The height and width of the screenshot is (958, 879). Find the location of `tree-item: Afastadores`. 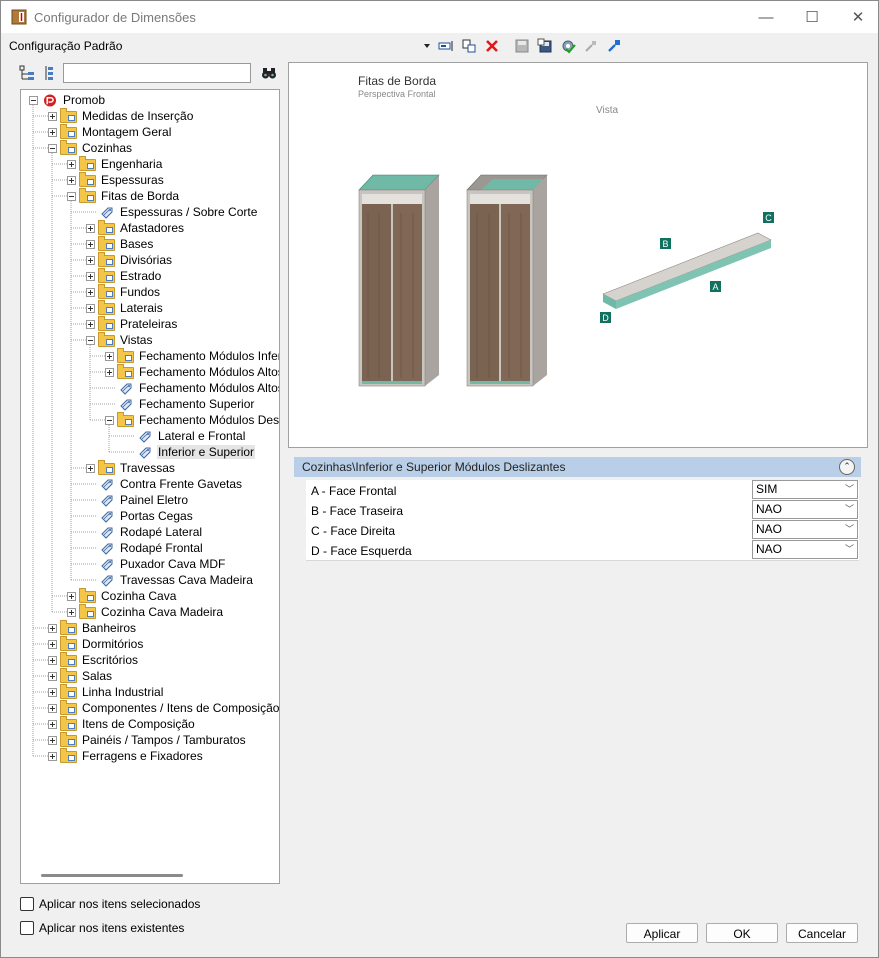

tree-item: Afastadores is located at coordinates (135, 227).